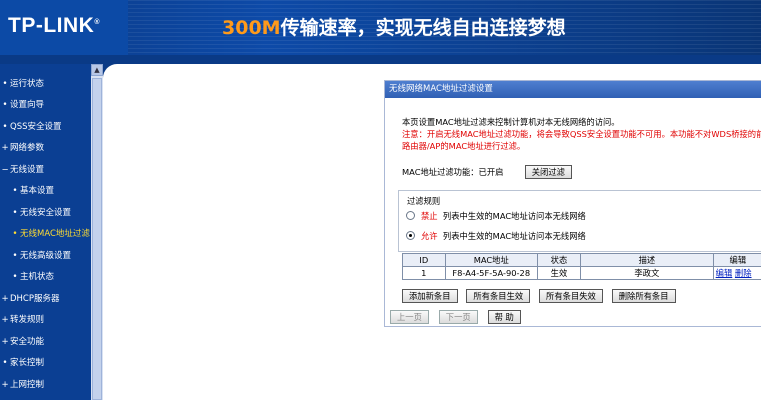 The height and width of the screenshot is (400, 761). Describe the element at coordinates (97, 239) in the screenshot. I see `scroll-thumb` at that location.